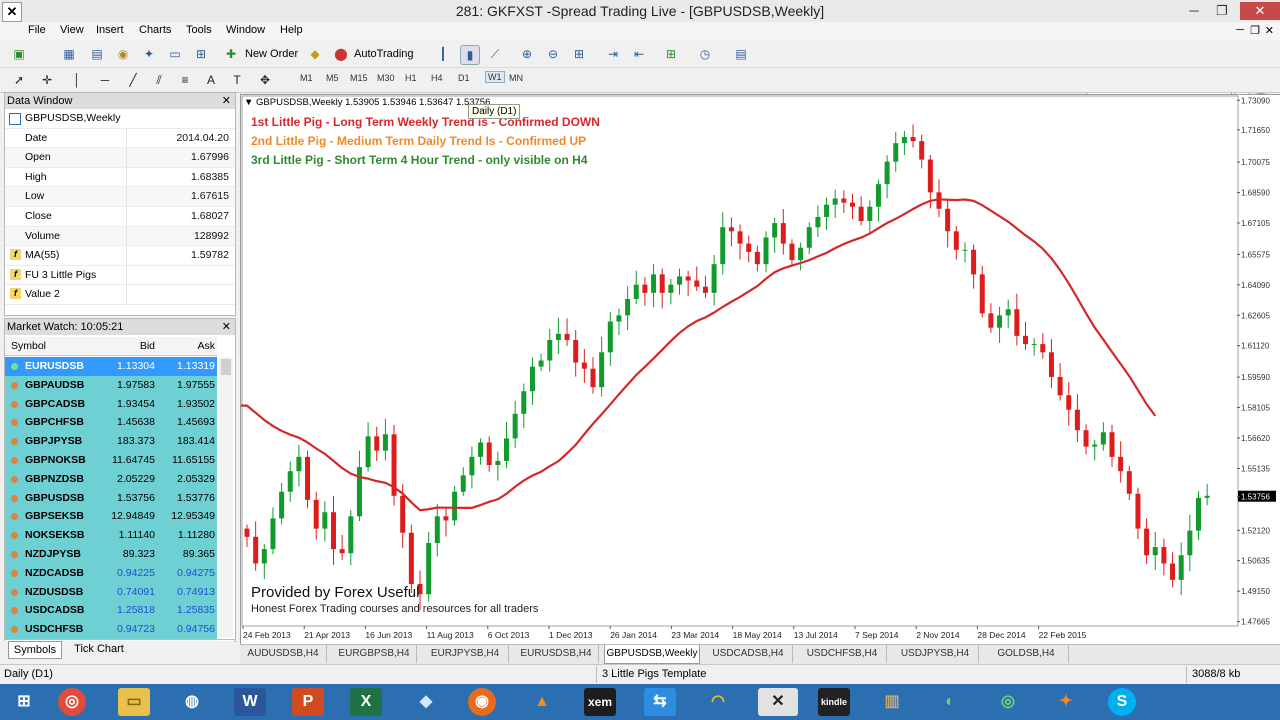  Describe the element at coordinates (332, 78) in the screenshot. I see `timeframe-m5: M5` at that location.